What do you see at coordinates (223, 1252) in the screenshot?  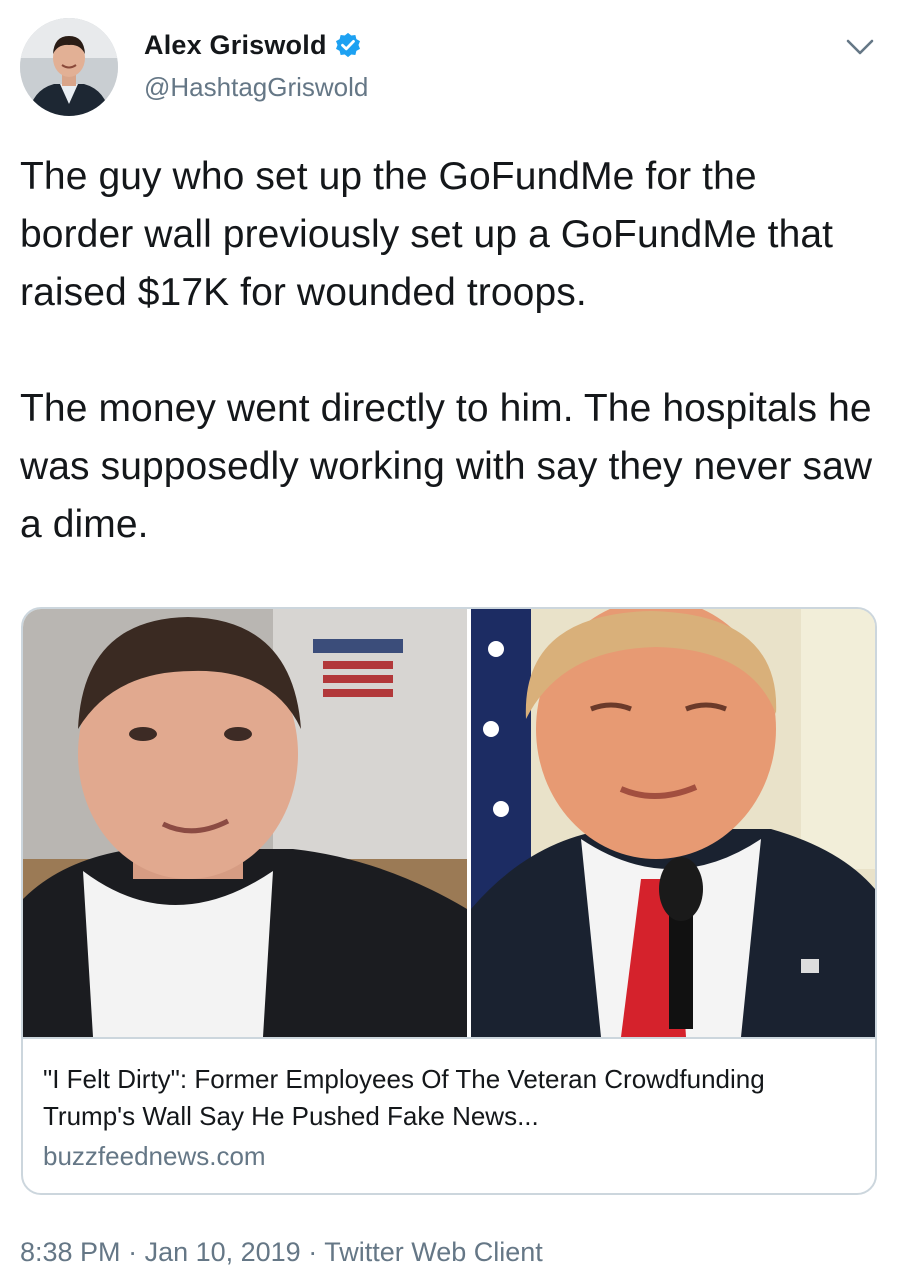 I see `tweet-date: Jan 10, 2019` at bounding box center [223, 1252].